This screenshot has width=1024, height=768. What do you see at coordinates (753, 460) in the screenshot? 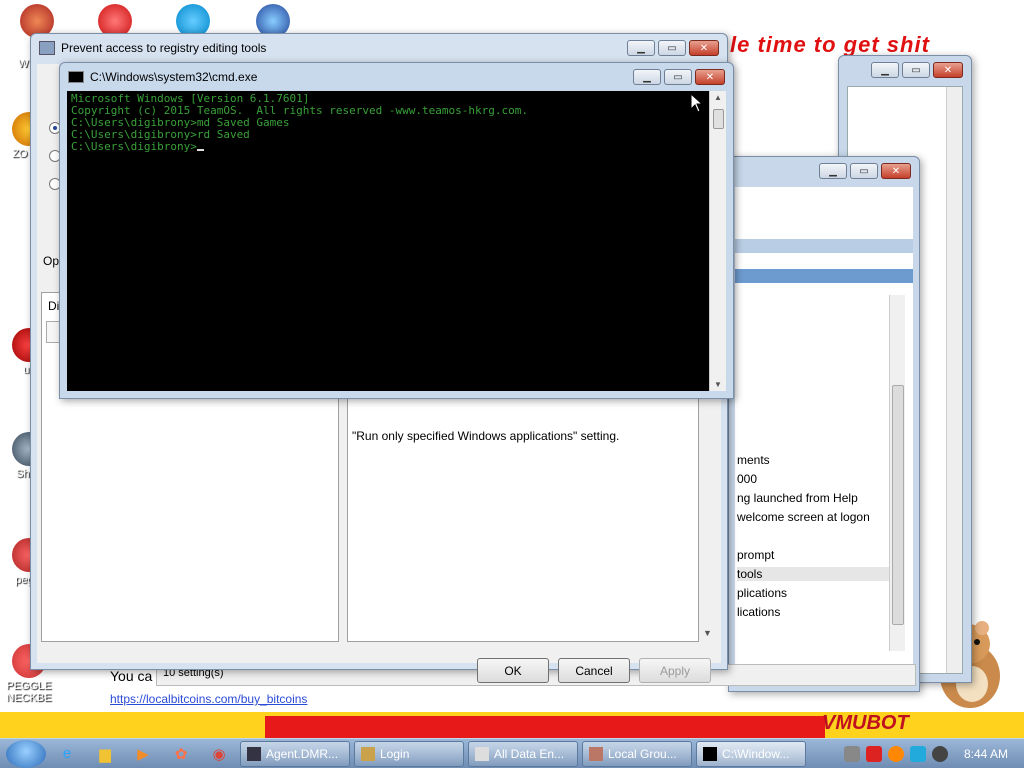
I see `list-item: ments` at bounding box center [753, 460].